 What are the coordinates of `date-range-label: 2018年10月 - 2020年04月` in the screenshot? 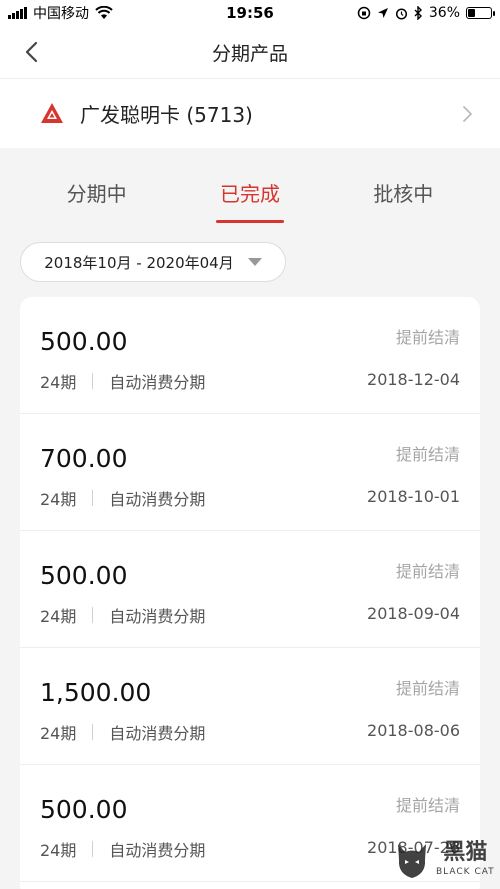 It's located at (139, 262).